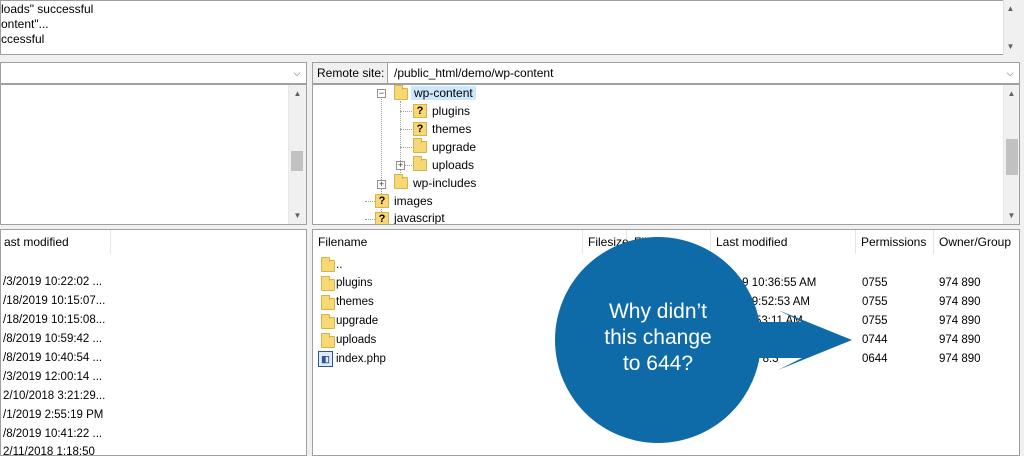 This screenshot has width=1024, height=456. I want to click on tree-item-uploads: uploads, so click(453, 165).